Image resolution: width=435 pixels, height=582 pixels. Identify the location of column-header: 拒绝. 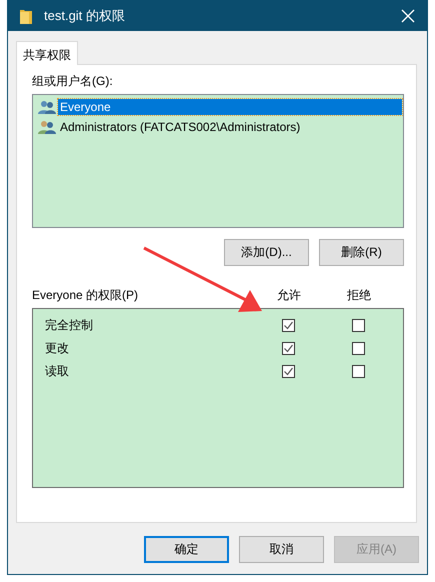
(359, 295).